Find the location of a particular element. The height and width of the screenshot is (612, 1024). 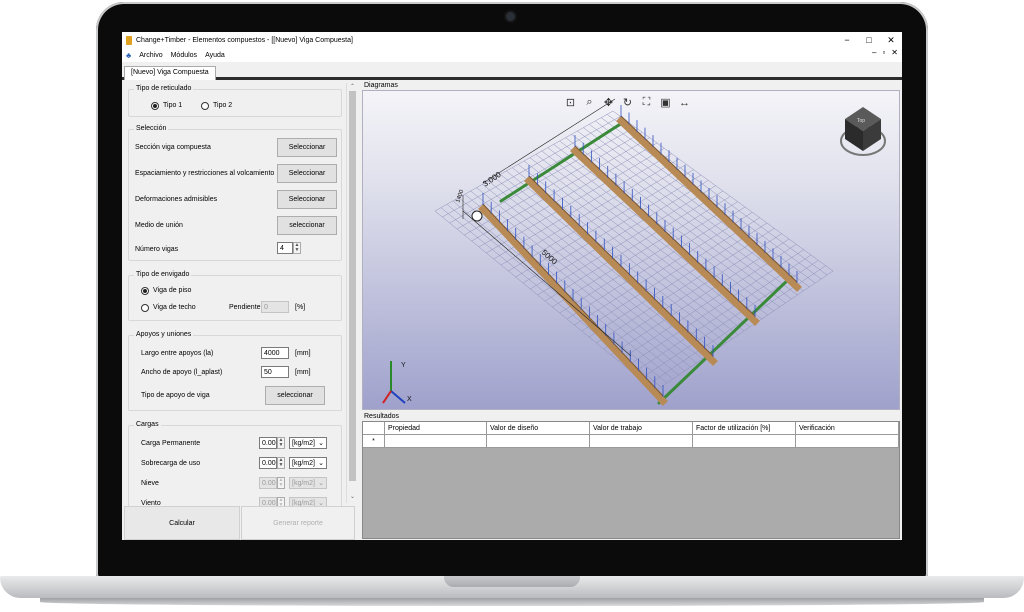

panel-scrollbar: ⌃ ⌄ is located at coordinates (351, 293).